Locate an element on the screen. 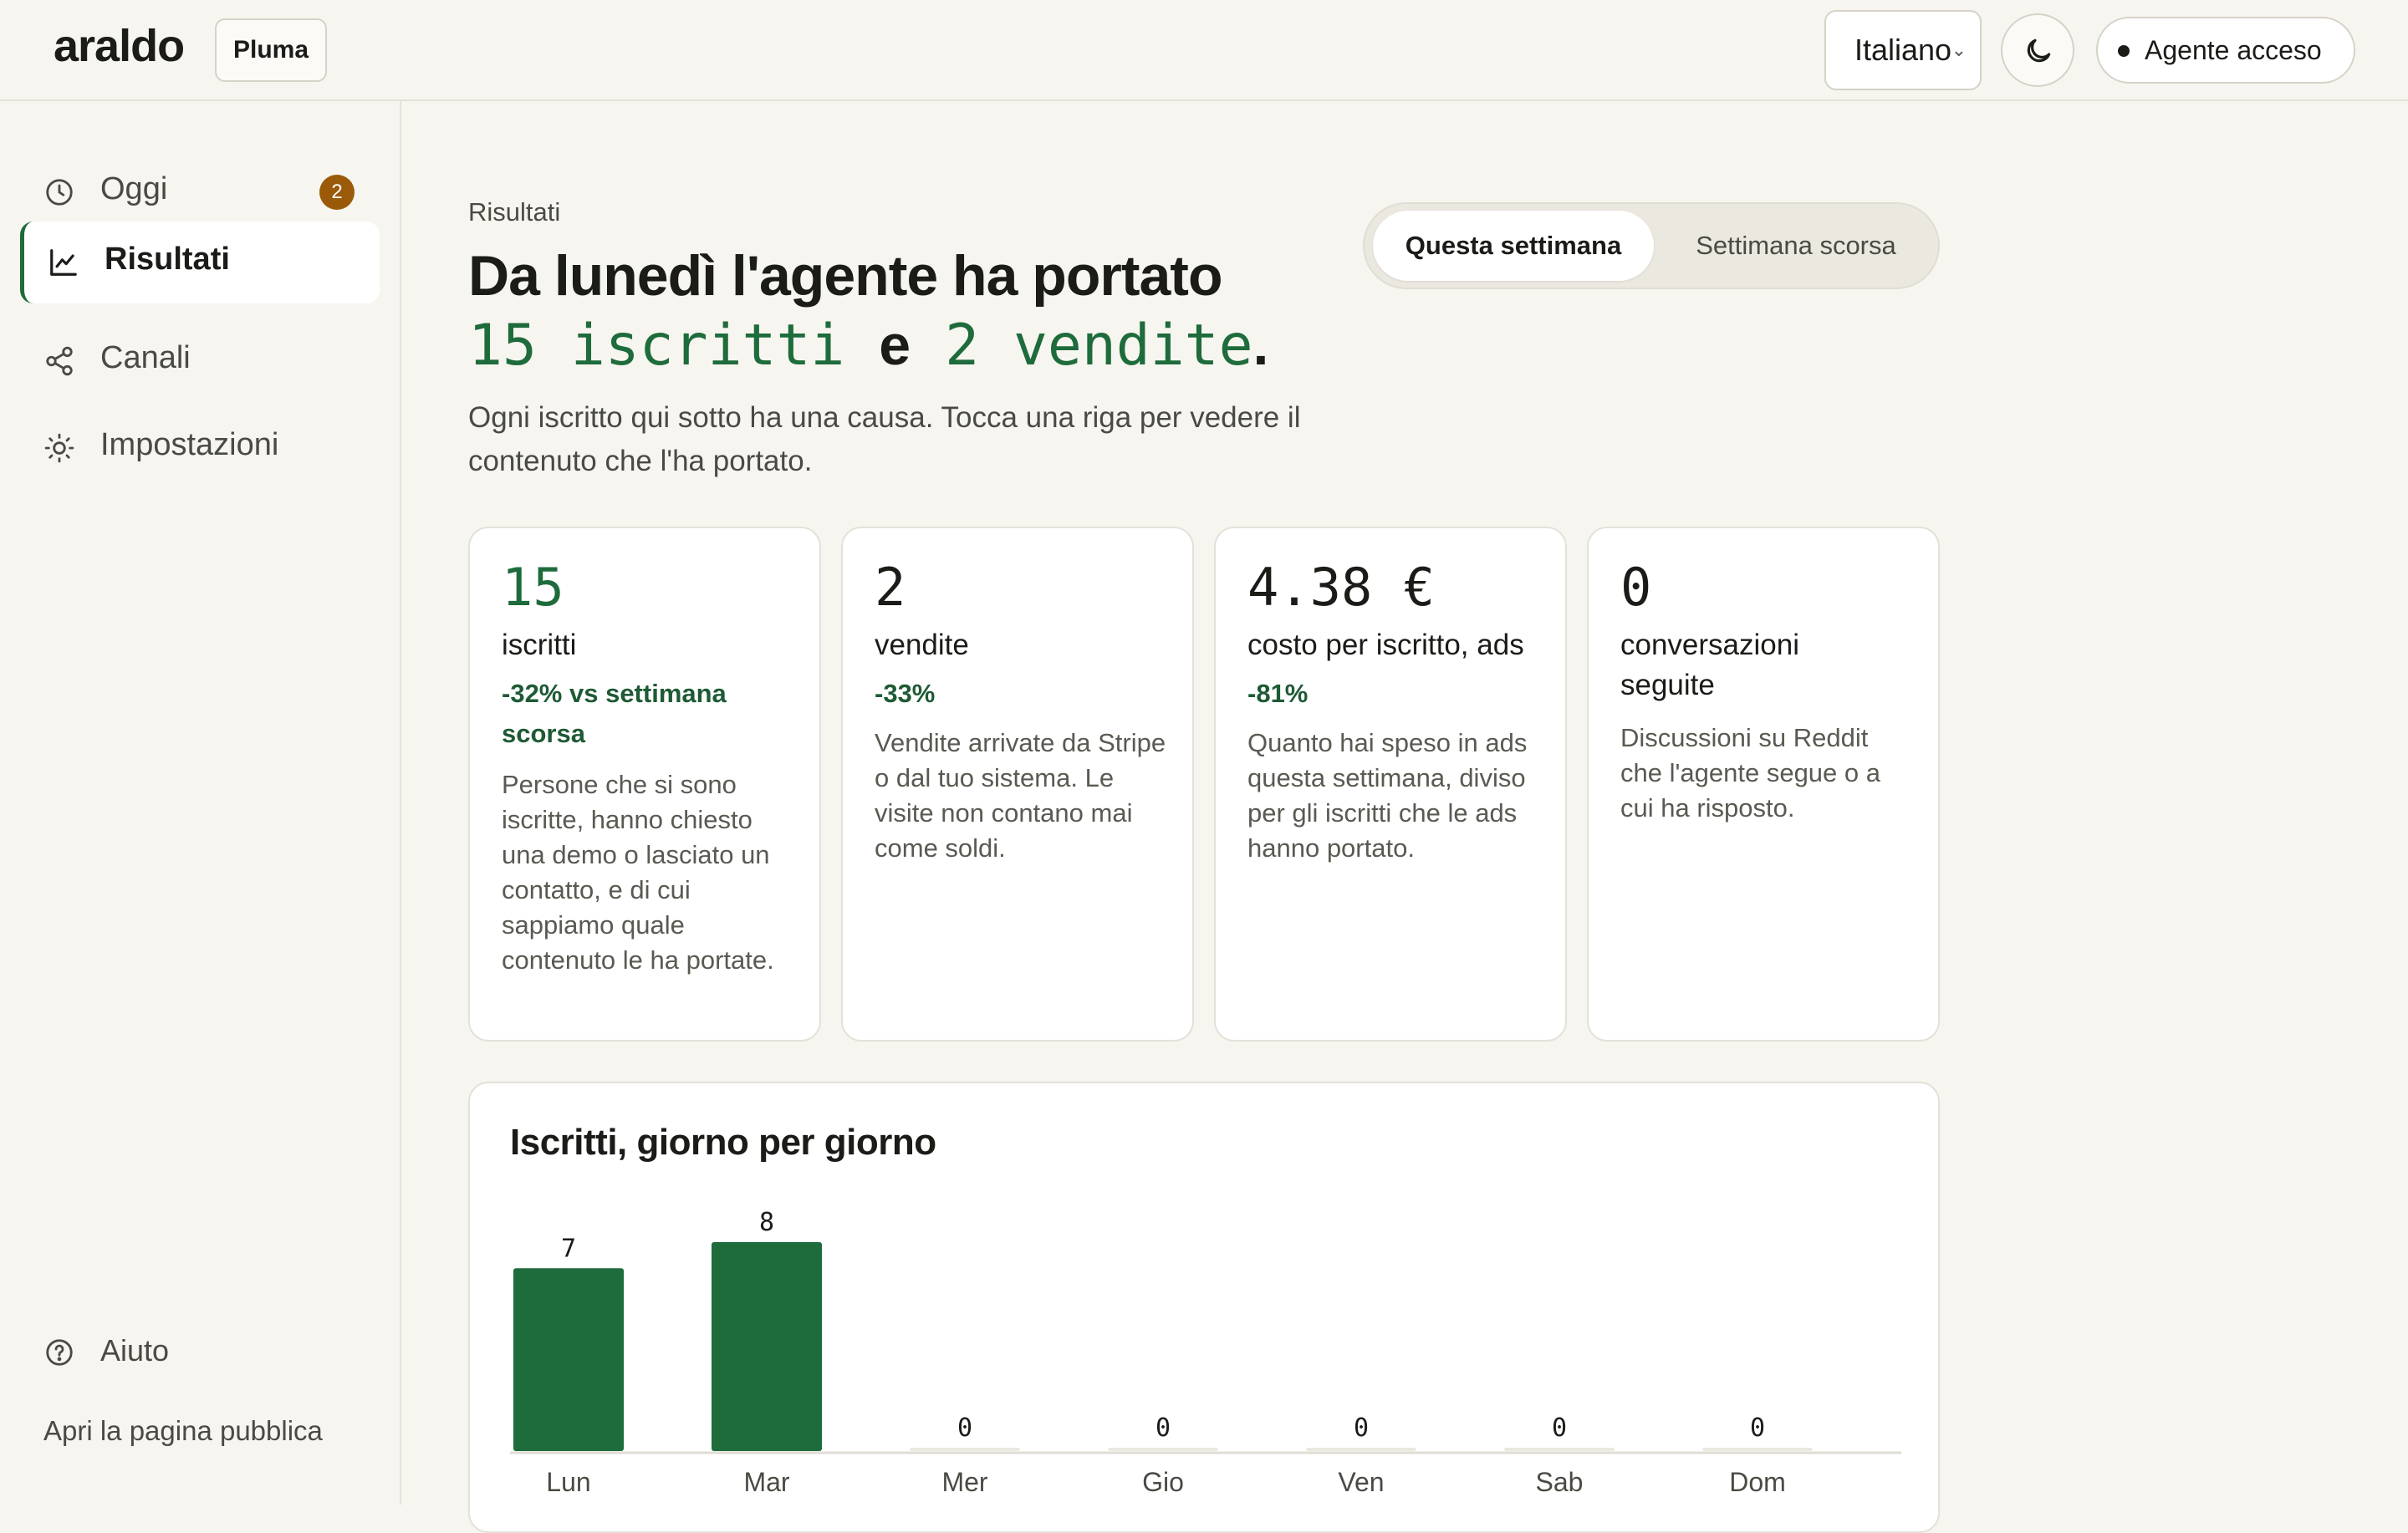 The width and height of the screenshot is (2408, 1533). chart-bar-mer is located at coordinates (965, 1449).